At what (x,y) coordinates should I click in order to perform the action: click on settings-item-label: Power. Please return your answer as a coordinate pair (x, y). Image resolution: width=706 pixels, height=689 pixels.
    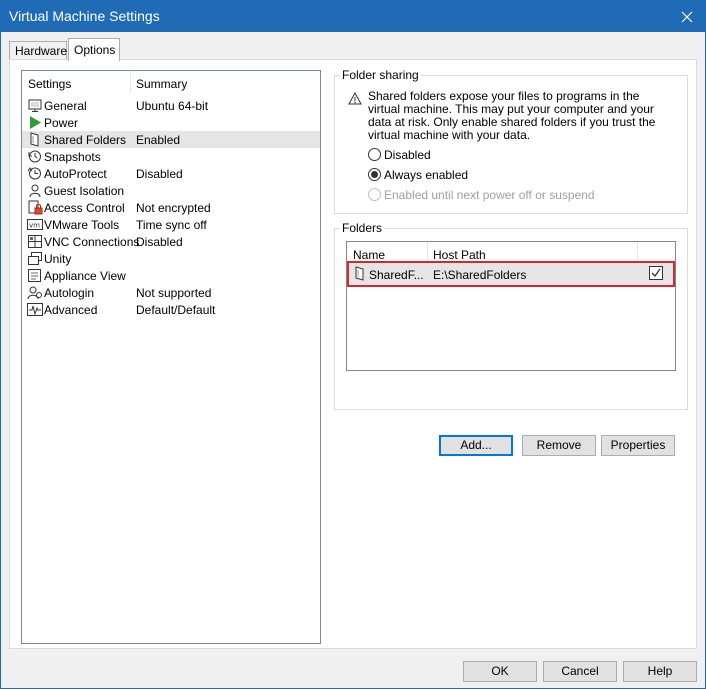
    Looking at the image, I should click on (61, 123).